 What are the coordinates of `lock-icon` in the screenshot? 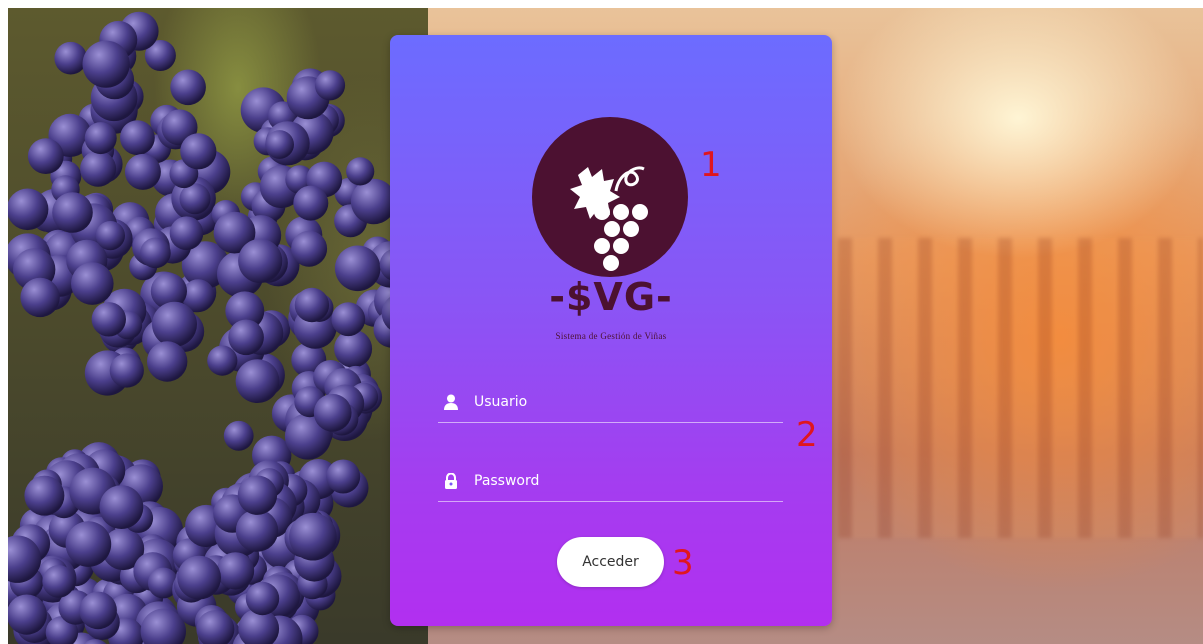 It's located at (451, 480).